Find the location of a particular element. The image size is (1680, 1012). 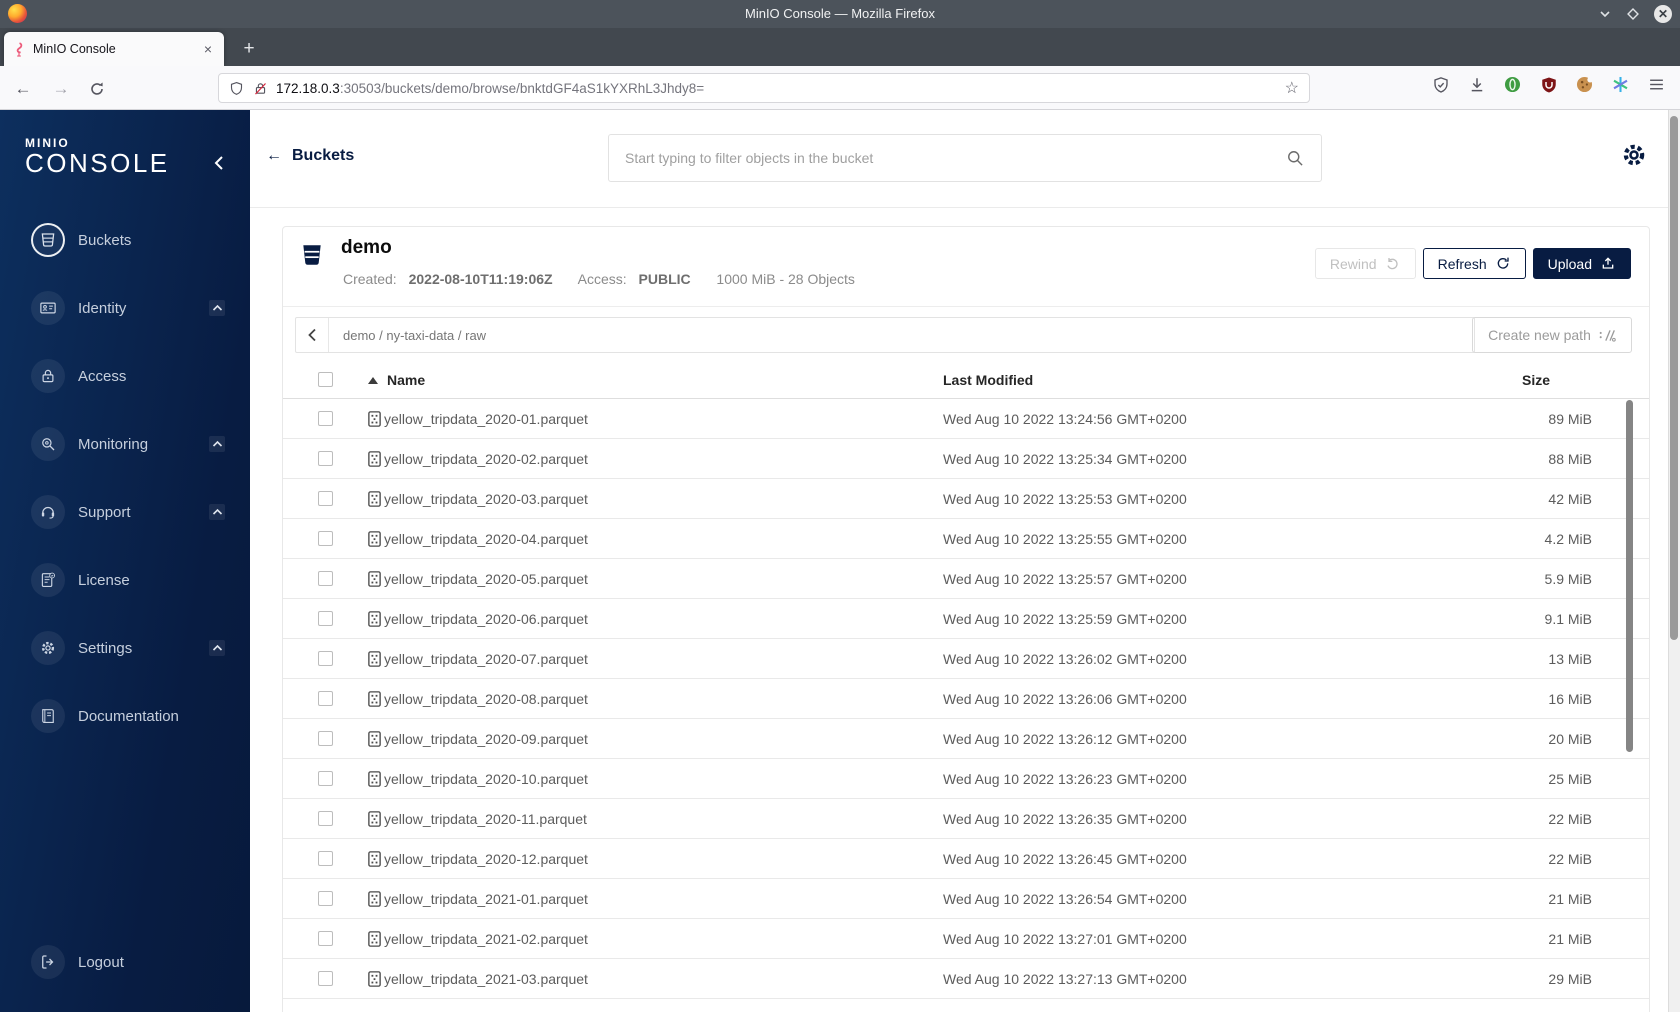

sidebar-item-settings: Settings is located at coordinates (125, 648).